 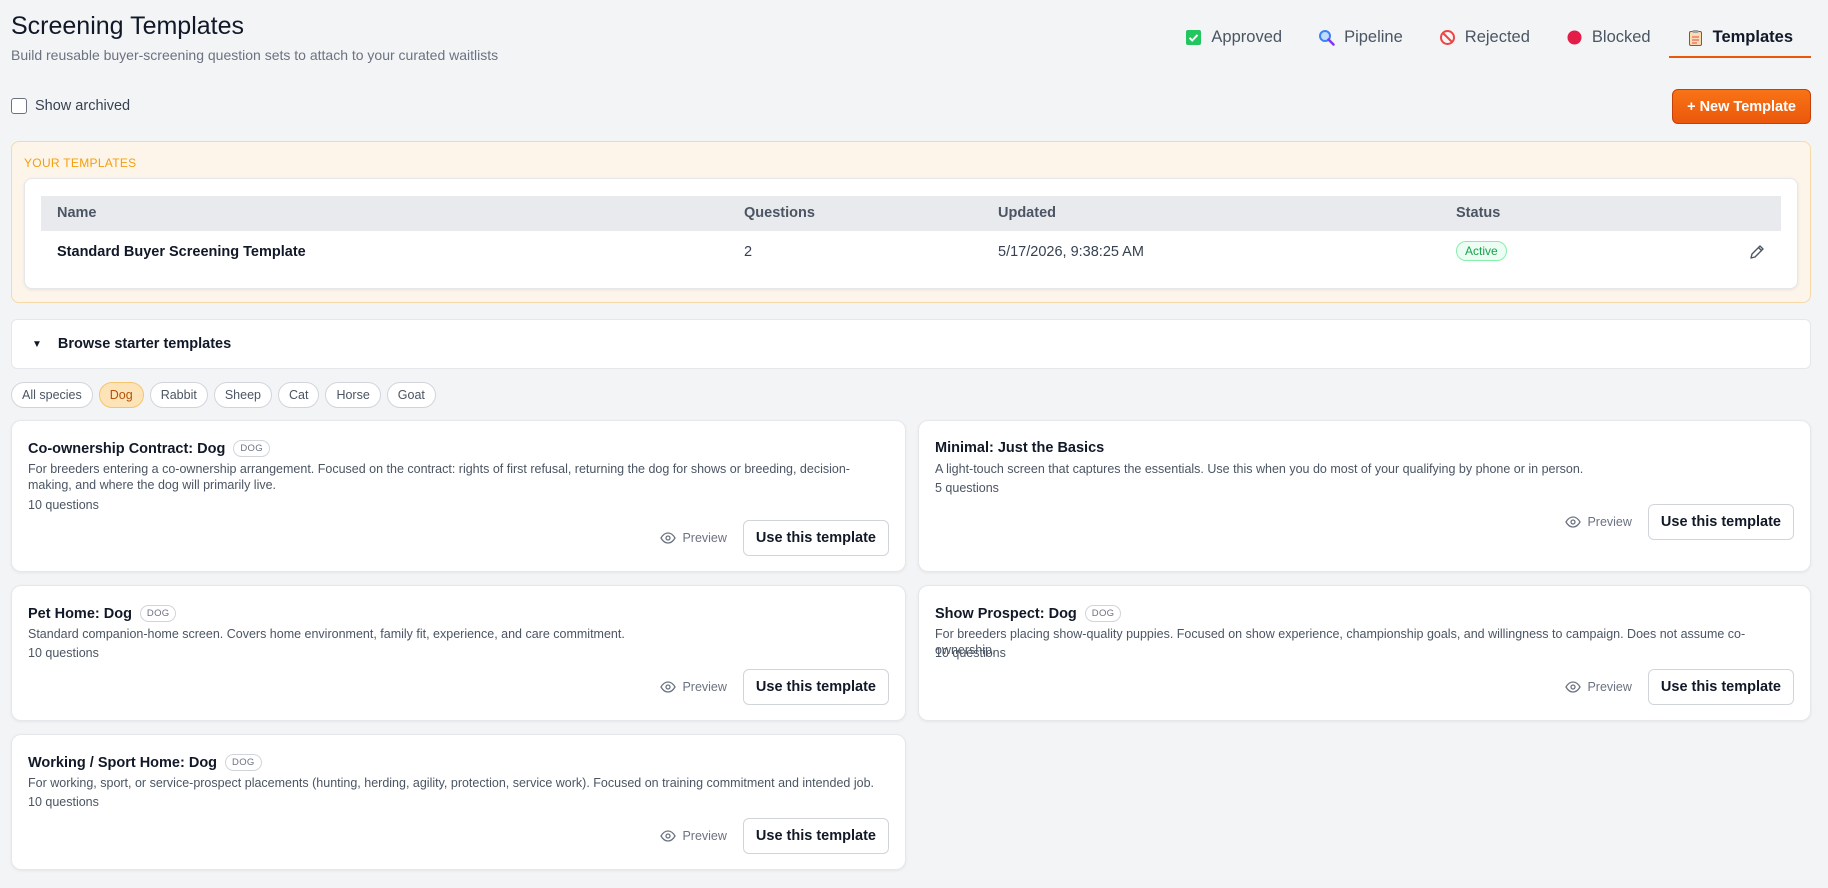 What do you see at coordinates (121, 395) in the screenshot?
I see `filter-chip-dog: Dog` at bounding box center [121, 395].